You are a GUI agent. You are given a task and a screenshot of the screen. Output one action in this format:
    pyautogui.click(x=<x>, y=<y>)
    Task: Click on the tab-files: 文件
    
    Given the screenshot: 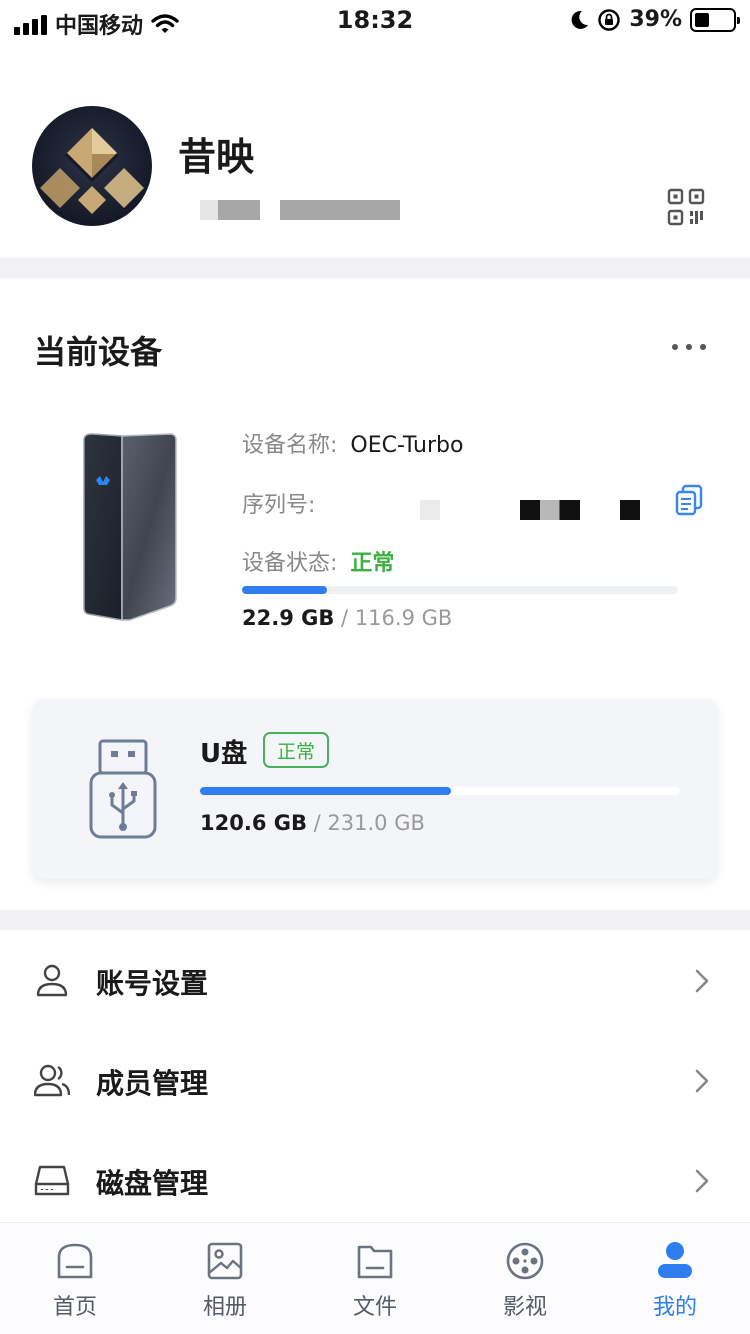 What is the action you would take?
    pyautogui.click(x=375, y=1278)
    